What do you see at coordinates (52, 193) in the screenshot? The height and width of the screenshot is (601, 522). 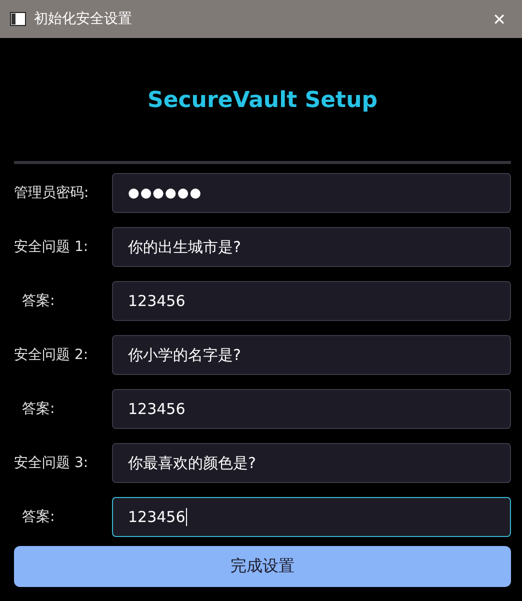 I see `field-label: 管理员密码:` at bounding box center [52, 193].